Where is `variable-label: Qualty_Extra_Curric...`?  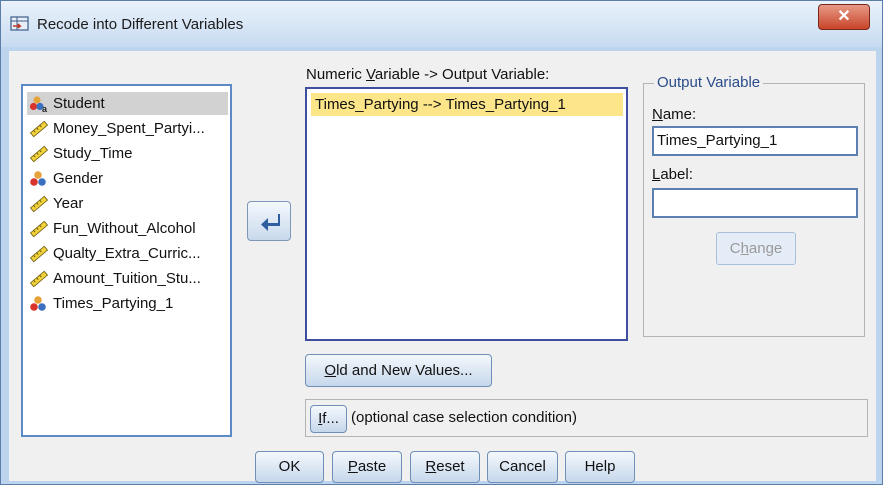
variable-label: Qualty_Extra_Curric... is located at coordinates (127, 253).